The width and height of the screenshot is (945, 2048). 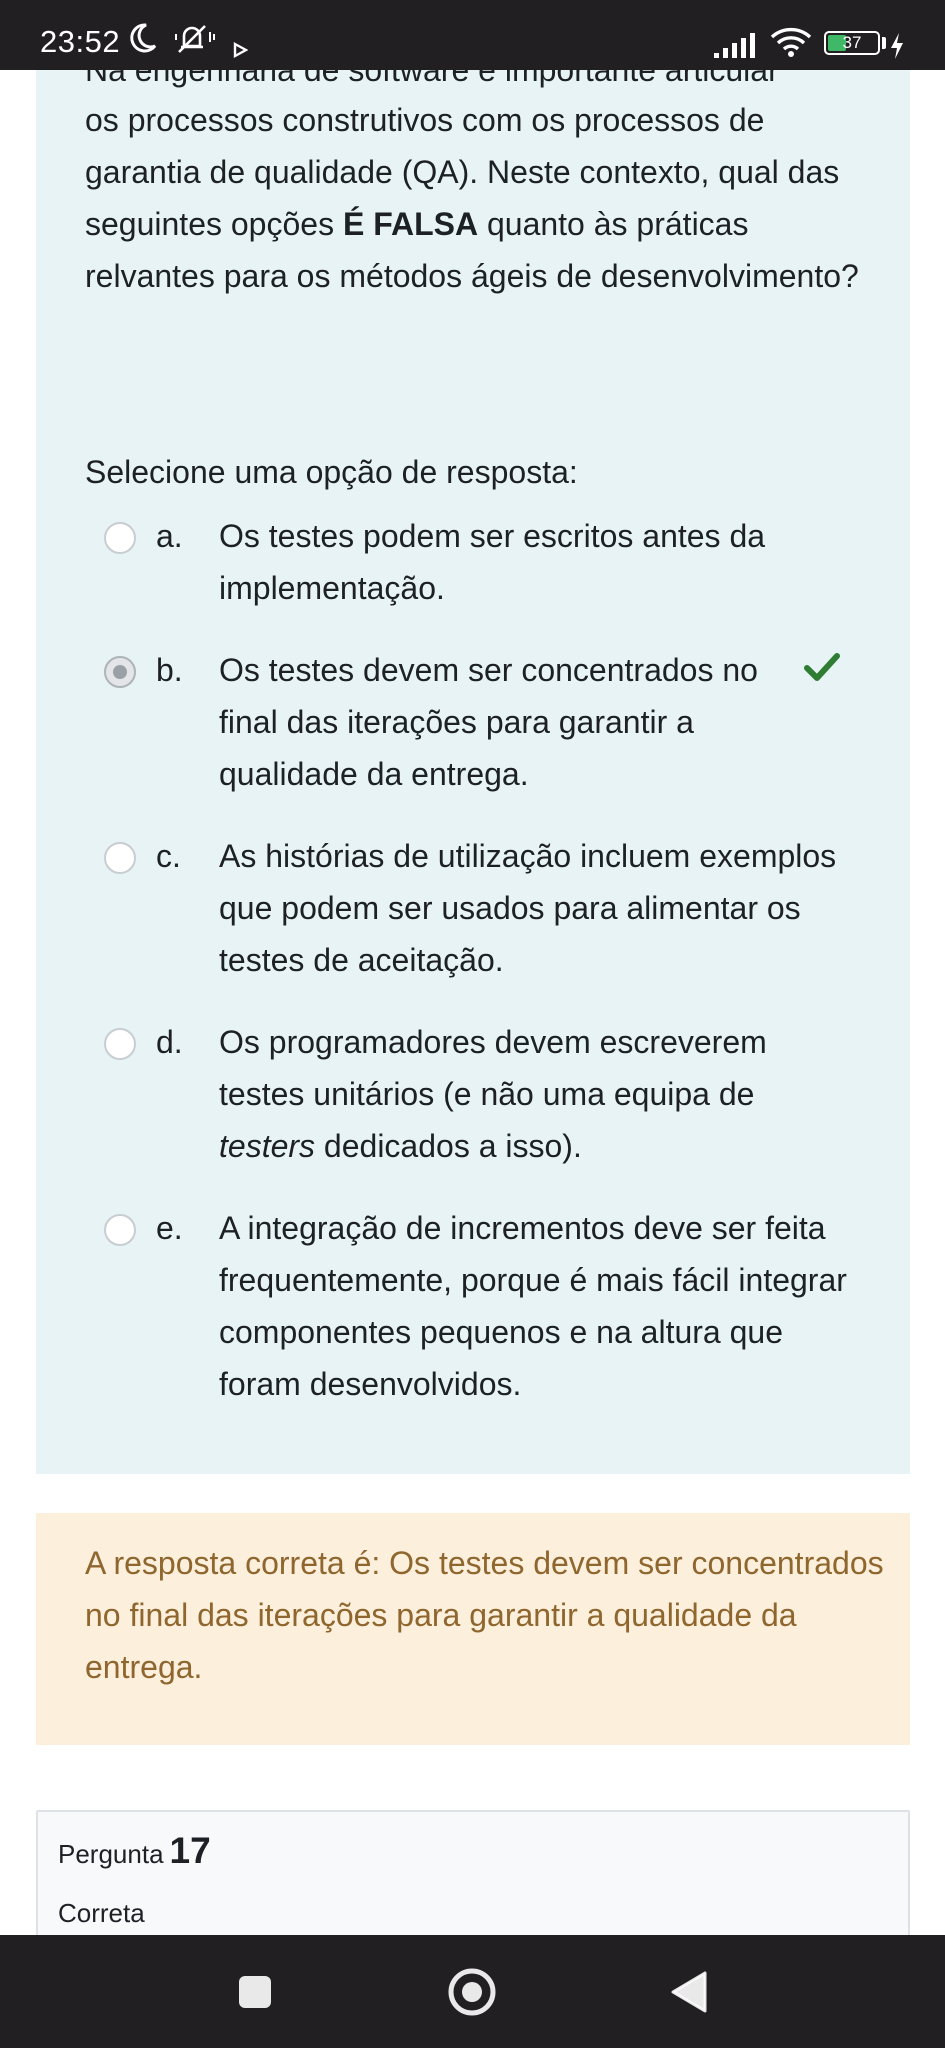 What do you see at coordinates (120, 672) in the screenshot?
I see `radio-button-b` at bounding box center [120, 672].